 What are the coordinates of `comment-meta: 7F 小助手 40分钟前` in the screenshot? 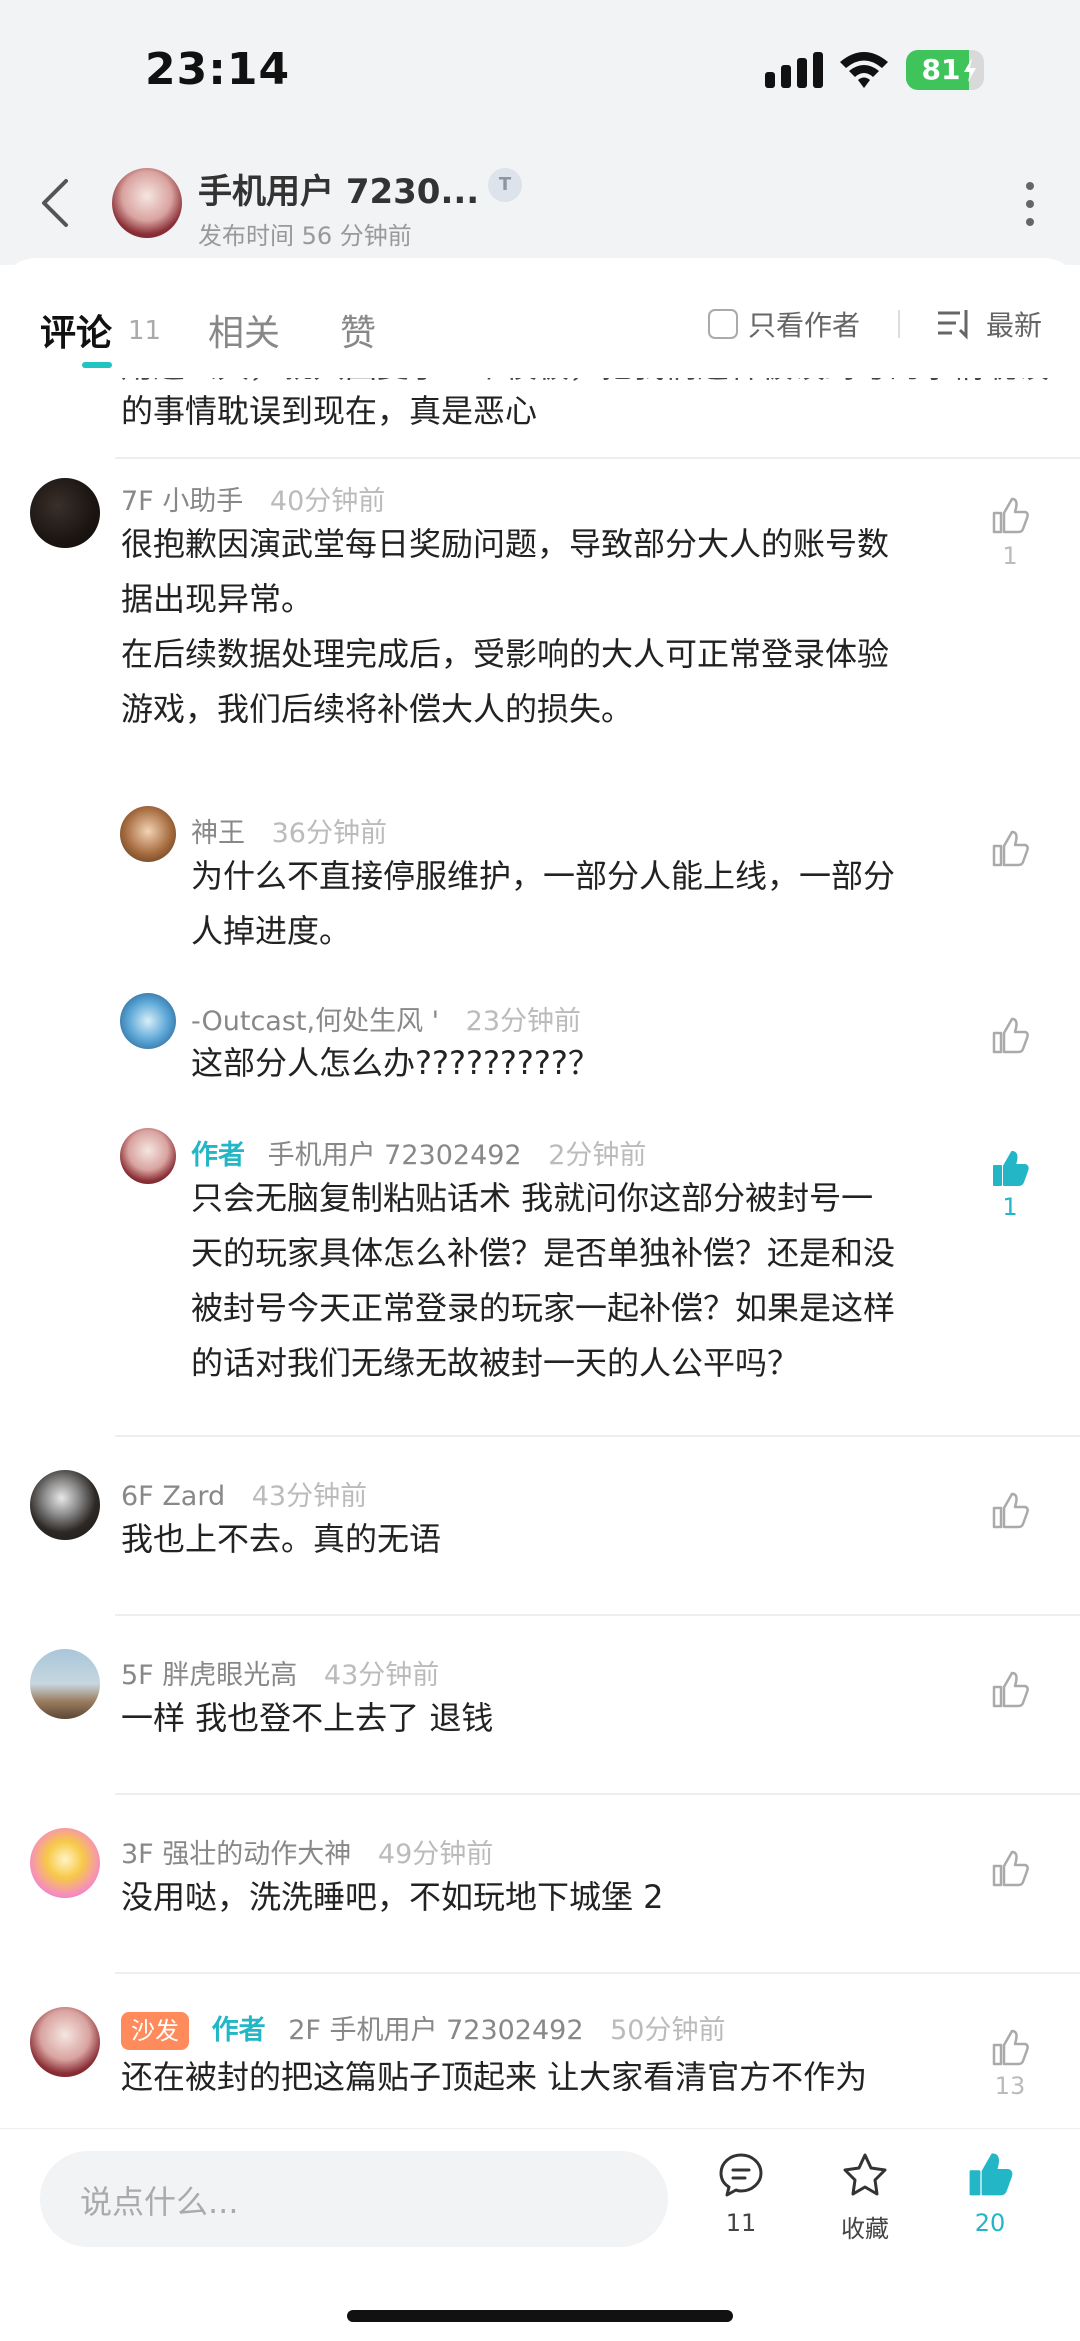 It's located at (253, 498).